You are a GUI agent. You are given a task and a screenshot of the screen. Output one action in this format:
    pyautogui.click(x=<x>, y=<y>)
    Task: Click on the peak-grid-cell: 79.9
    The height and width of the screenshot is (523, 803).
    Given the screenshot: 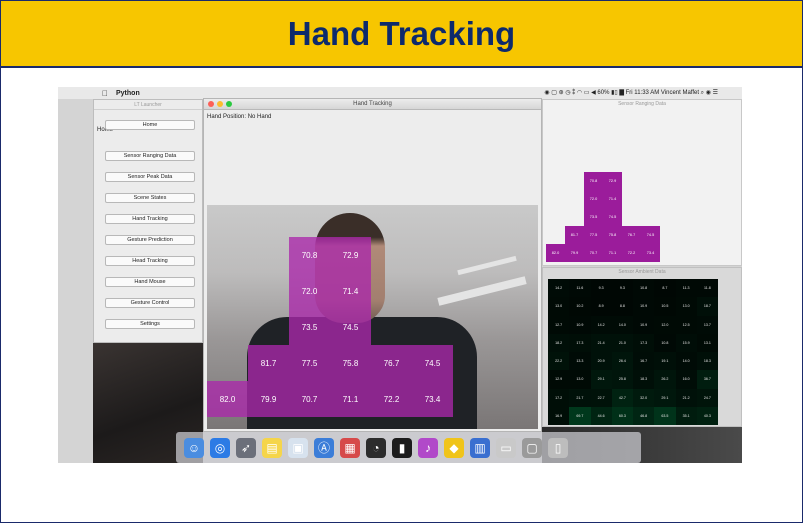 What is the action you would take?
    pyautogui.click(x=574, y=253)
    